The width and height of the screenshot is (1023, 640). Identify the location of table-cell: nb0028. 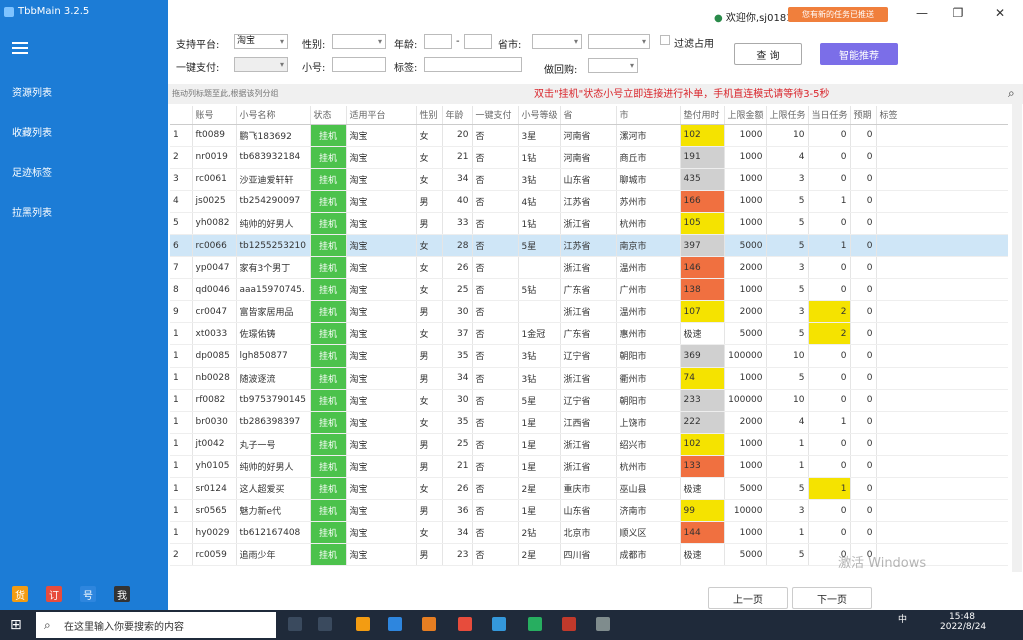
(214, 378).